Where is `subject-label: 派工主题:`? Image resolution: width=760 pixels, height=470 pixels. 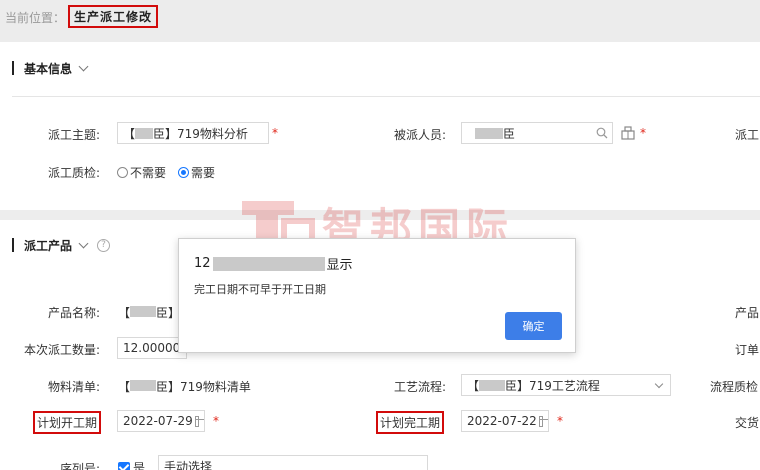 subject-label: 派工主题: is located at coordinates (74, 135).